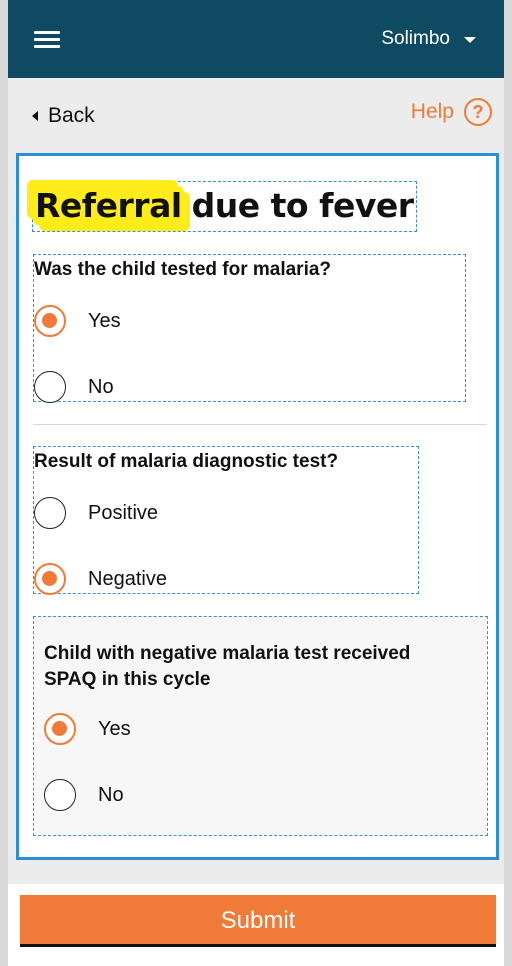 This screenshot has height=966, width=512. Describe the element at coordinates (260, 424) in the screenshot. I see `divider` at that location.